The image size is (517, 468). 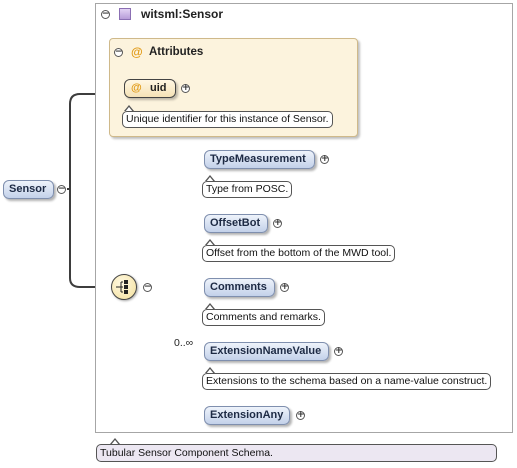 I want to click on element-extensionany: ExtensionAny, so click(x=247, y=415).